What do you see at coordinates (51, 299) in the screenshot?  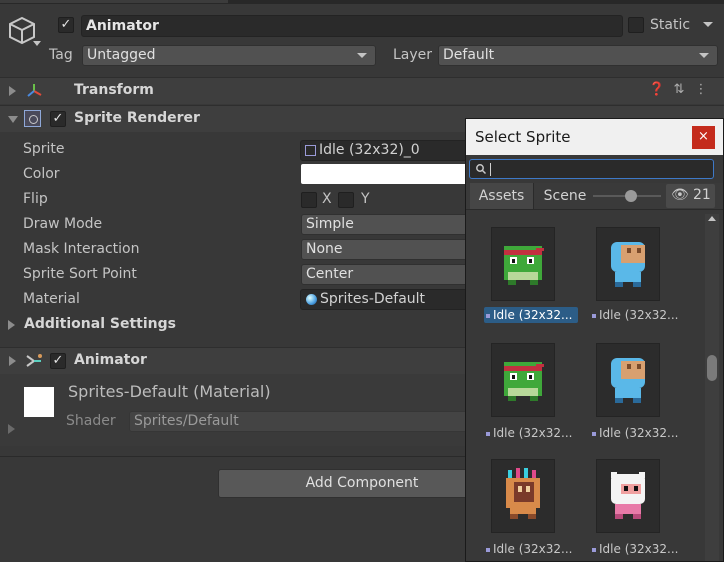 I see `field-label-material: Material` at bounding box center [51, 299].